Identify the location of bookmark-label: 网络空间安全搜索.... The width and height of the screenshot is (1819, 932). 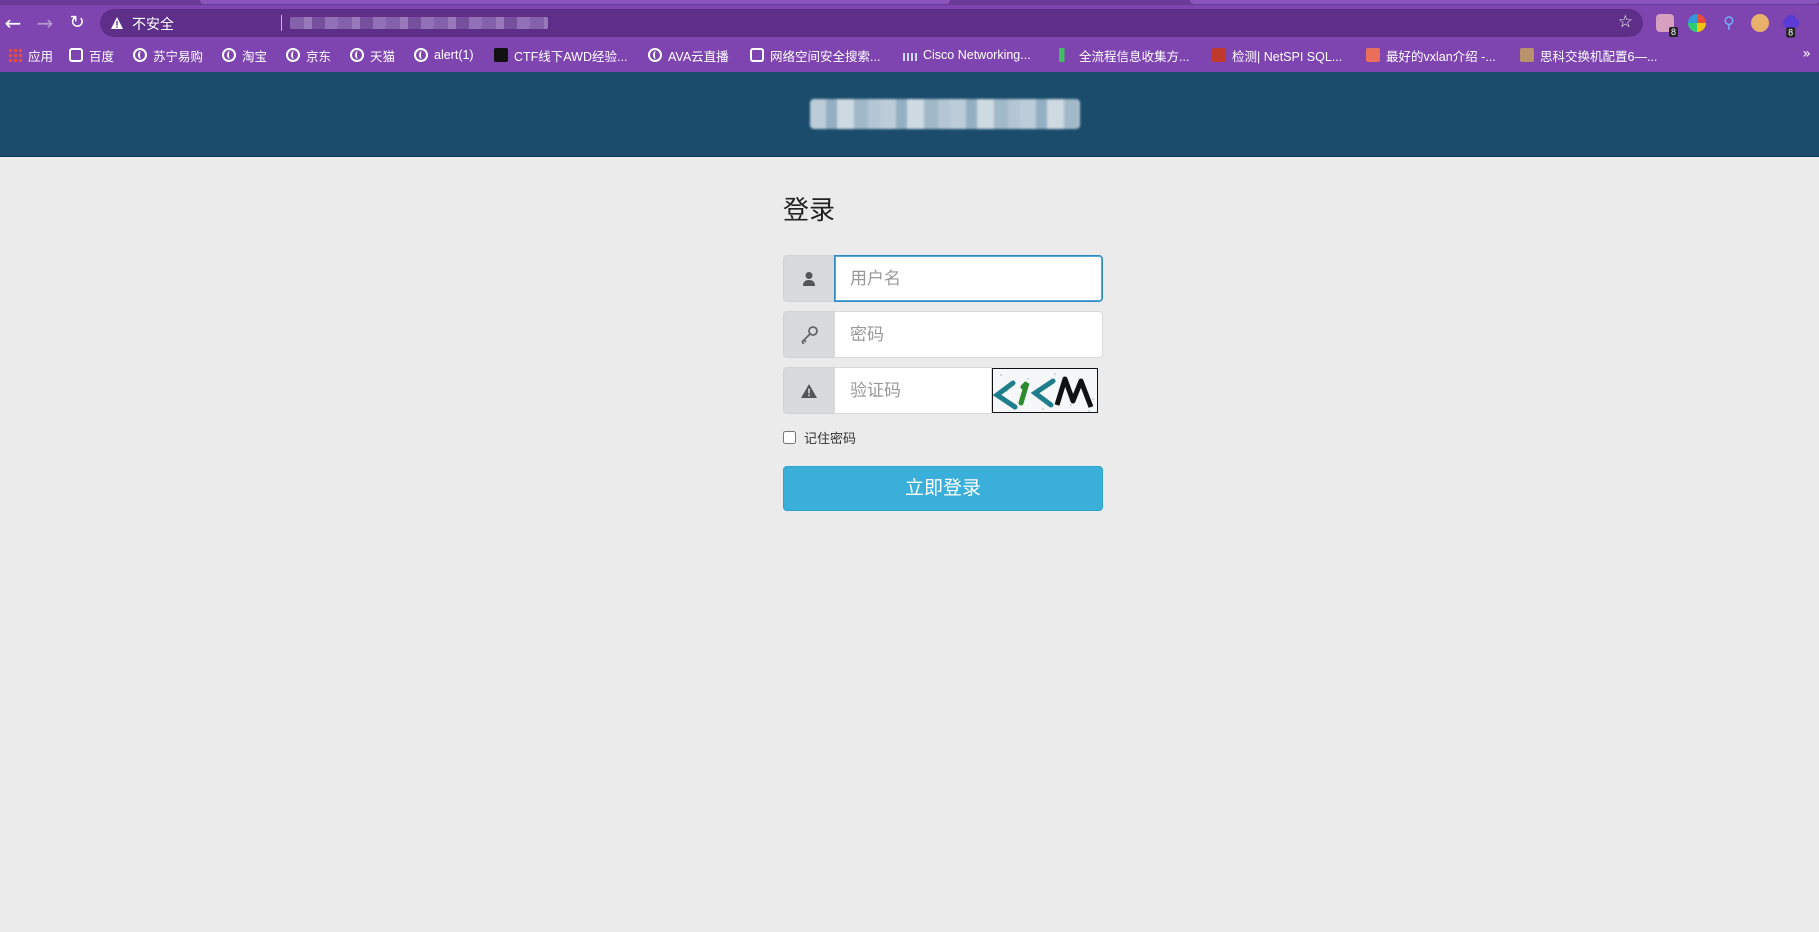
(825, 56).